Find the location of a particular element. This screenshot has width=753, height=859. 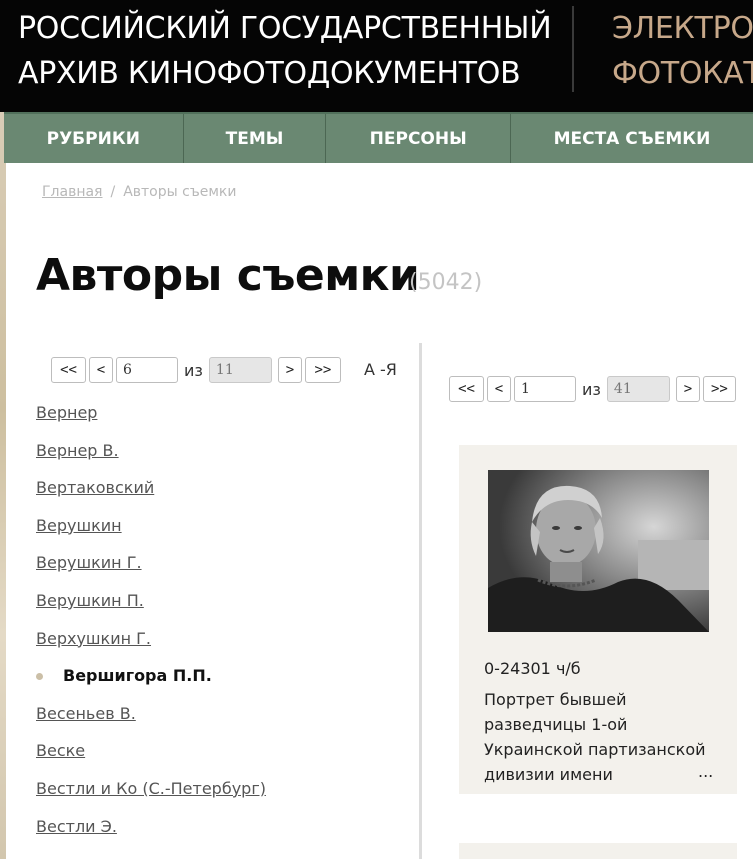

photo-card-next is located at coordinates (598, 851).